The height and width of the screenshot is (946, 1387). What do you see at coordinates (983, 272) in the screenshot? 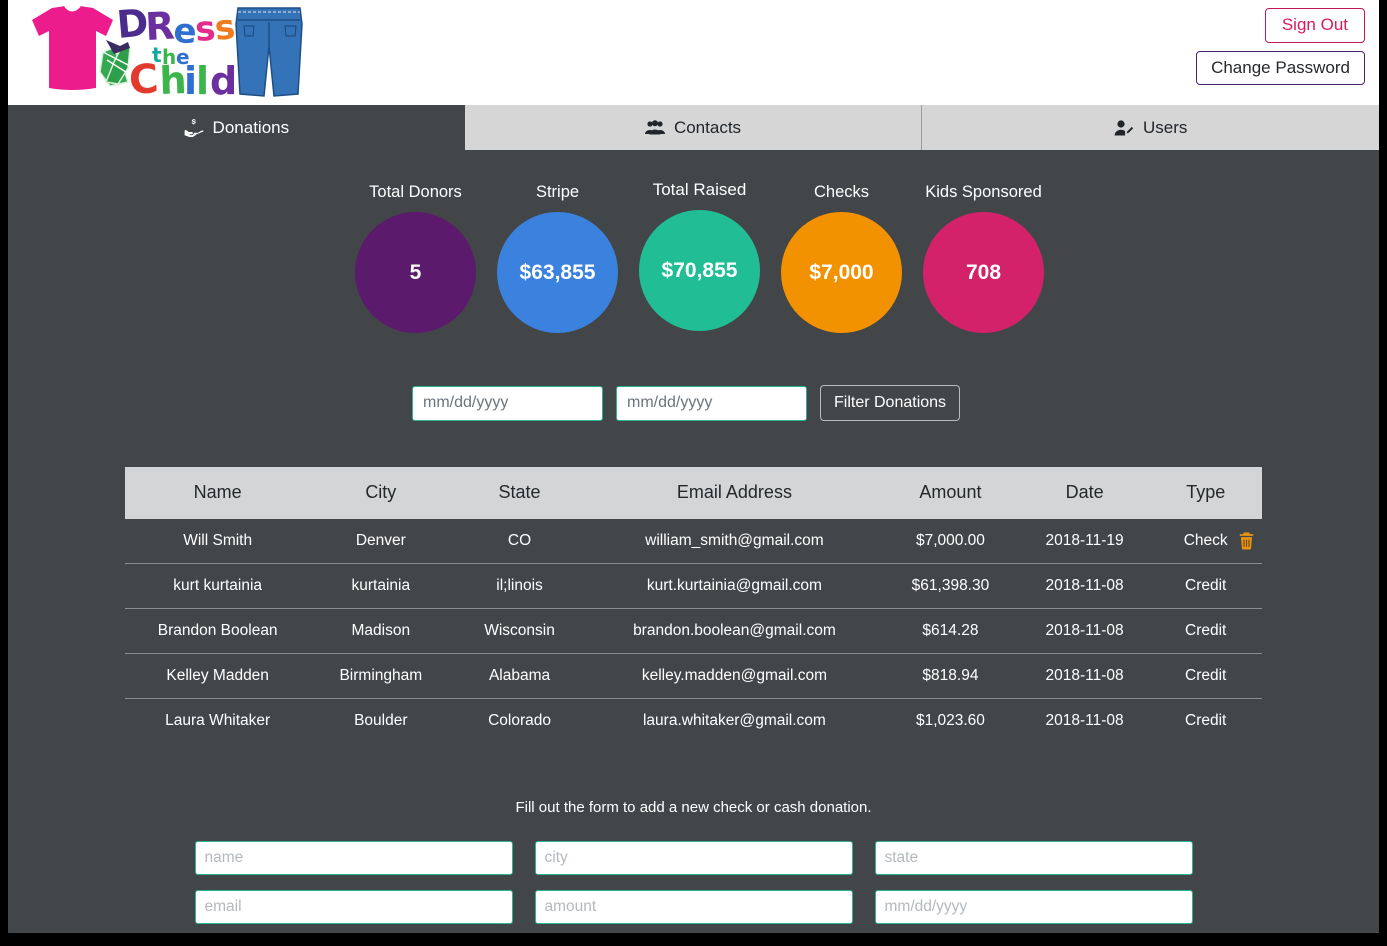
I see `stat-kids-sponsored-value: 708` at bounding box center [983, 272].